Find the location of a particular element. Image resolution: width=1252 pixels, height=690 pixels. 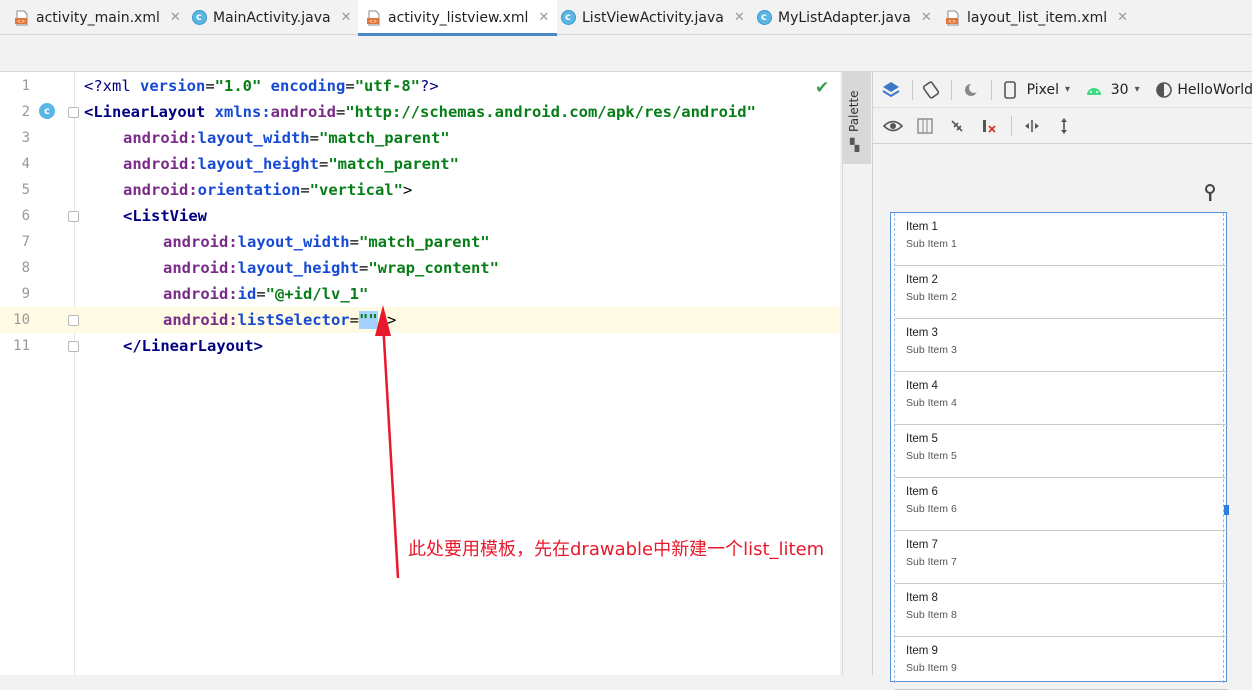

layers-icon is located at coordinates (891, 90).